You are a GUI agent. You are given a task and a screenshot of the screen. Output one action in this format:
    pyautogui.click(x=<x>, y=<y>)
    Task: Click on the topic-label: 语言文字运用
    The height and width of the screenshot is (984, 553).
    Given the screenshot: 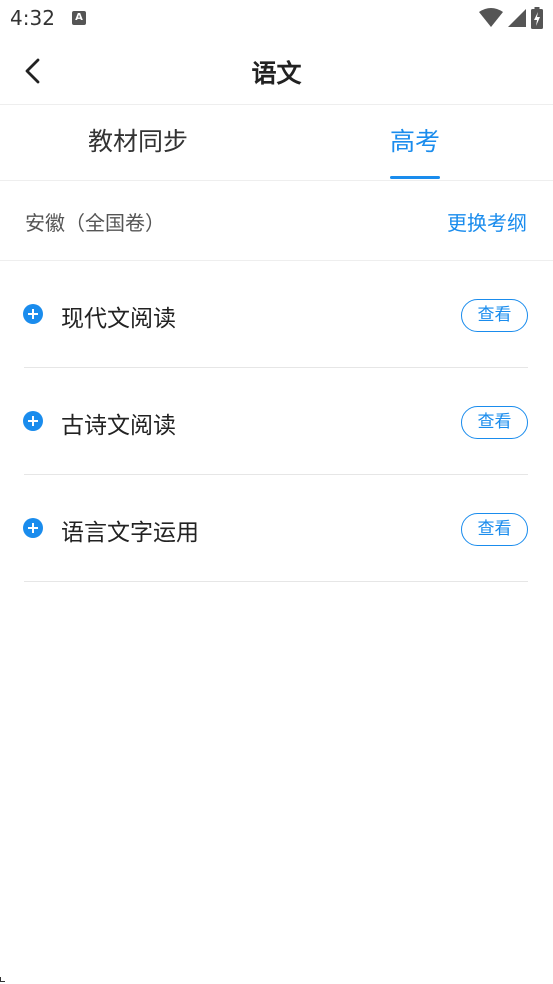 What is the action you would take?
    pyautogui.click(x=130, y=533)
    